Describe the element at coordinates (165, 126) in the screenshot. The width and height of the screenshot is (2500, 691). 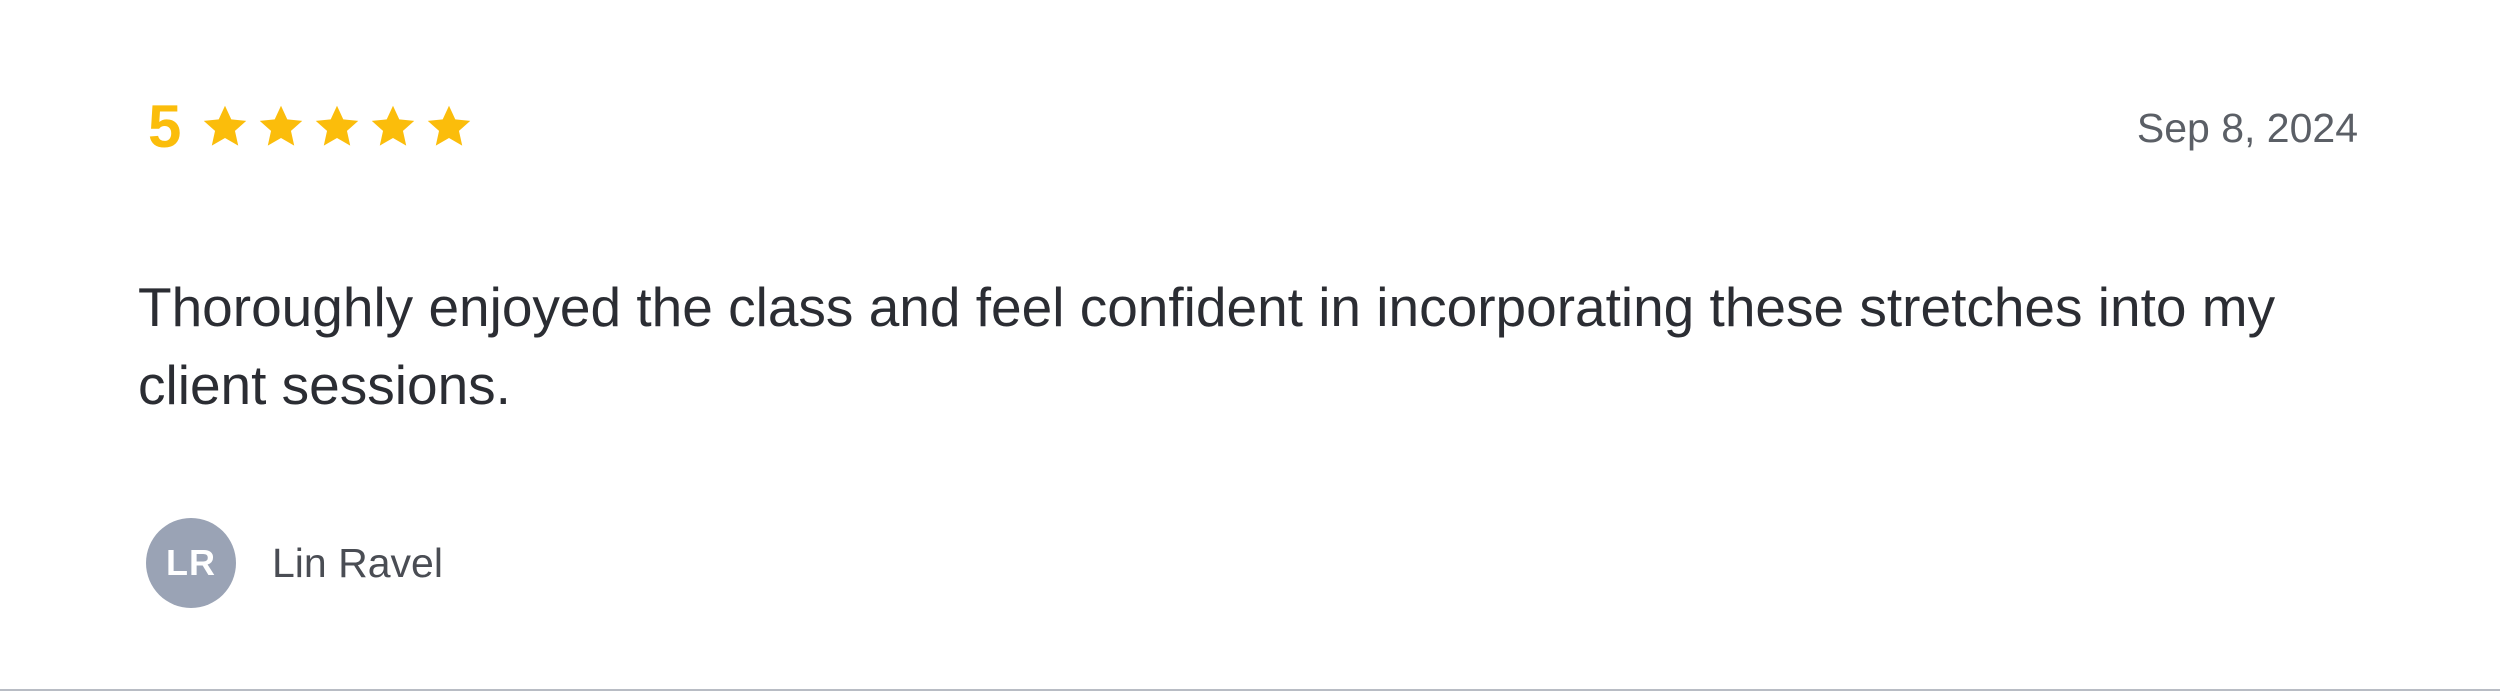
I see `rating-value: 5` at that location.